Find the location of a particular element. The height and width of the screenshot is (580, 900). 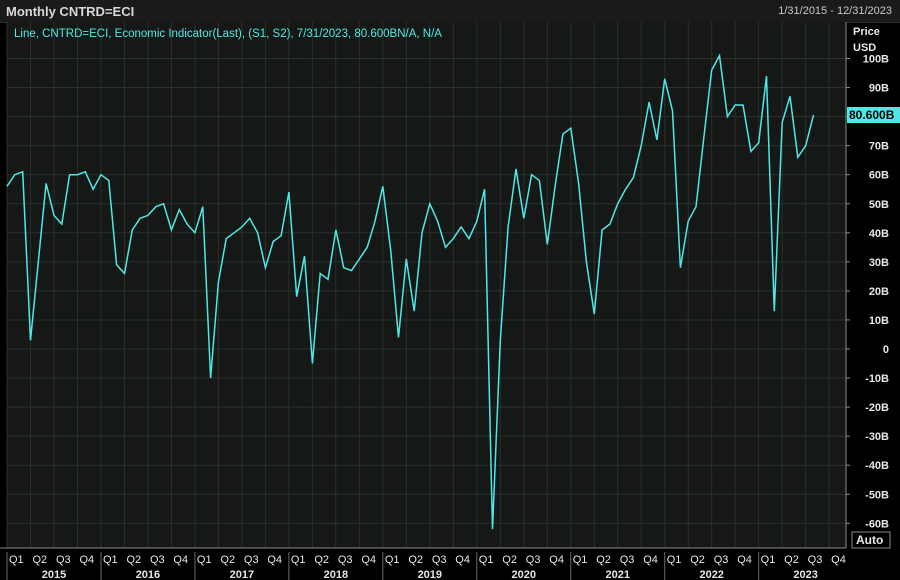

x-year-label: 2016 is located at coordinates (148, 574).